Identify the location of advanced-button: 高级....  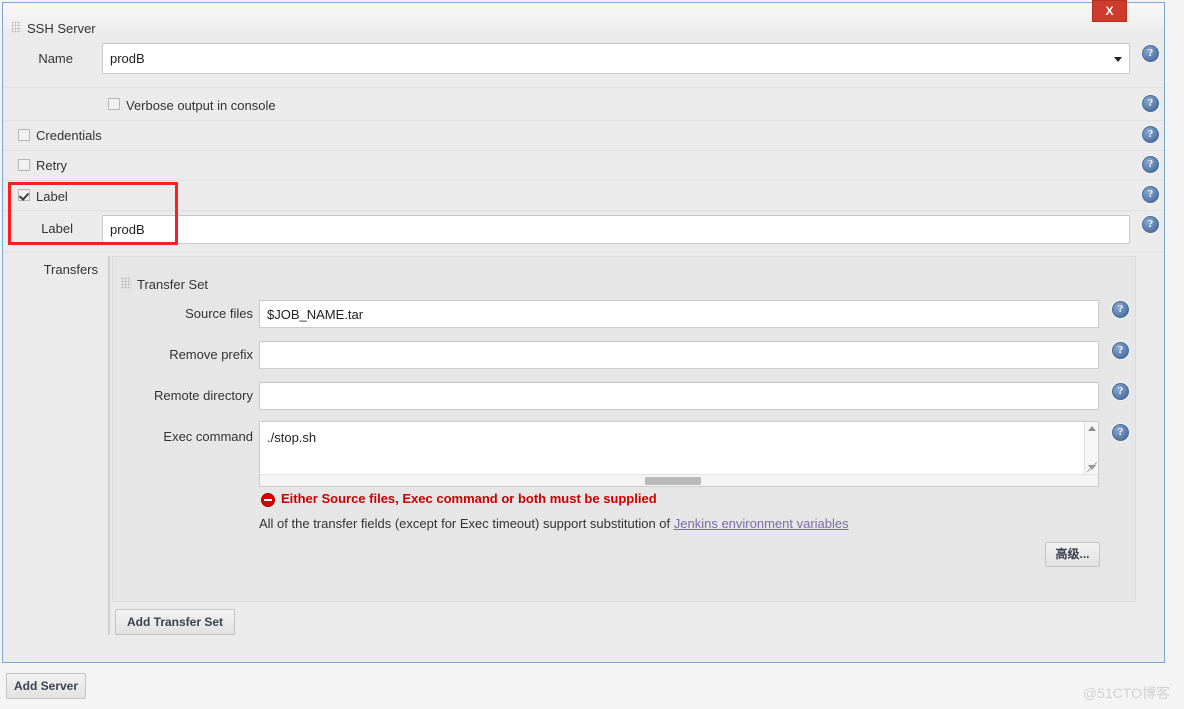
(1072, 554).